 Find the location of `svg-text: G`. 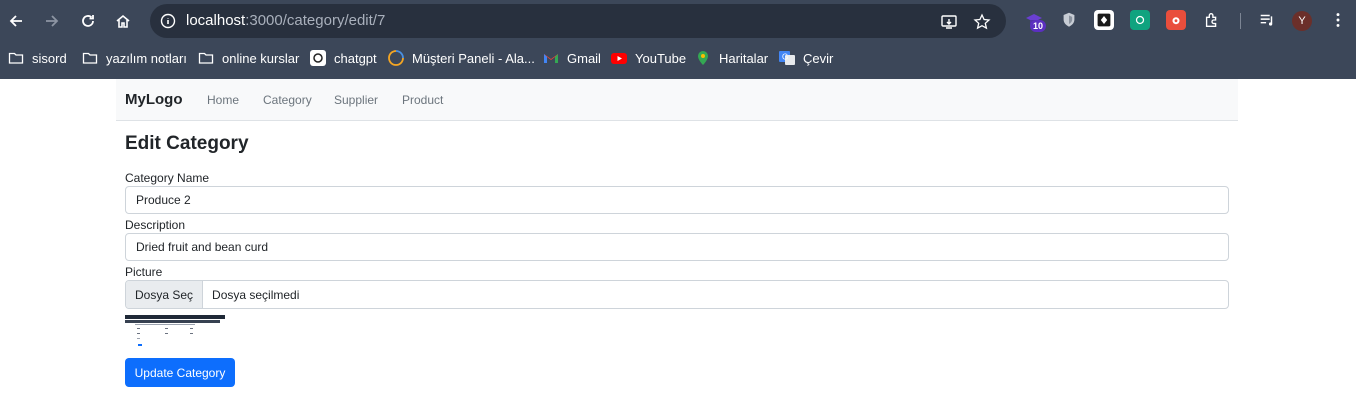

svg-text: G is located at coordinates (785, 57).